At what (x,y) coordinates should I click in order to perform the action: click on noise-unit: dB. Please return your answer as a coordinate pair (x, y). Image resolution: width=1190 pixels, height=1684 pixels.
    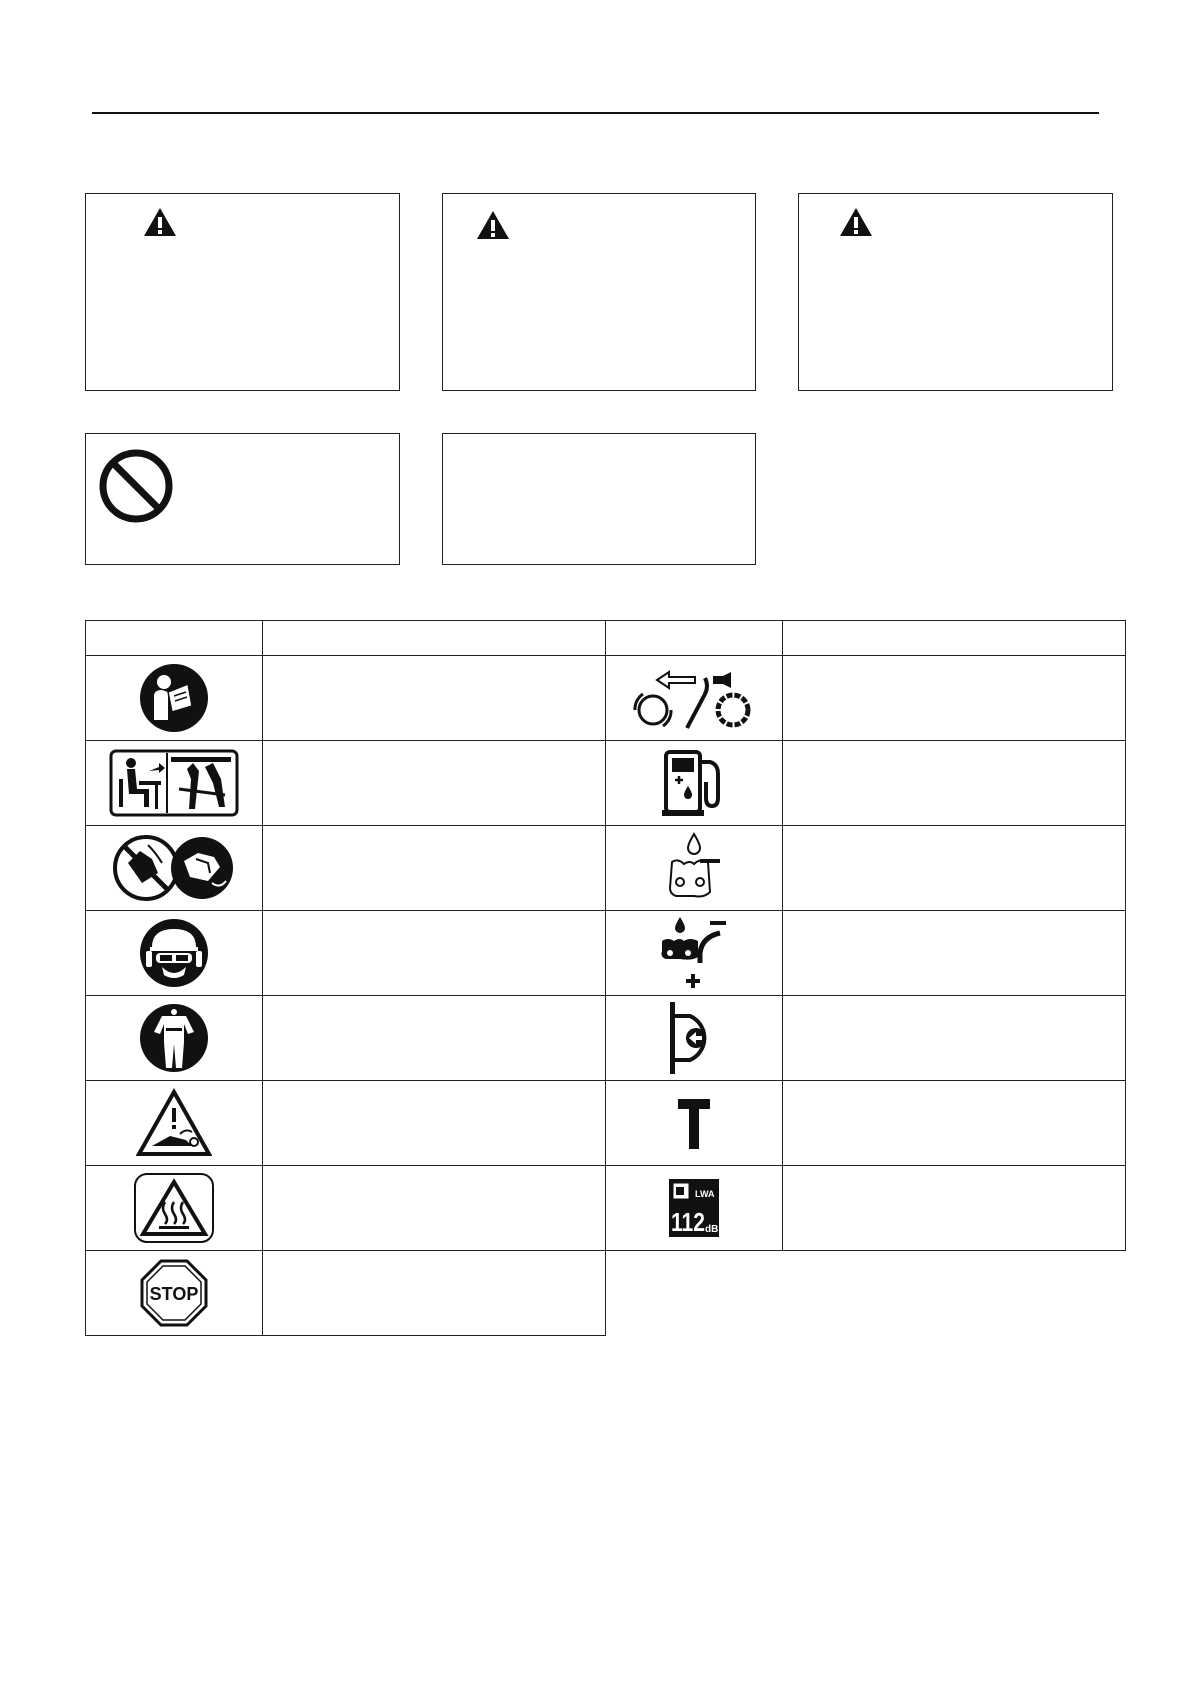
    Looking at the image, I should click on (711, 1229).